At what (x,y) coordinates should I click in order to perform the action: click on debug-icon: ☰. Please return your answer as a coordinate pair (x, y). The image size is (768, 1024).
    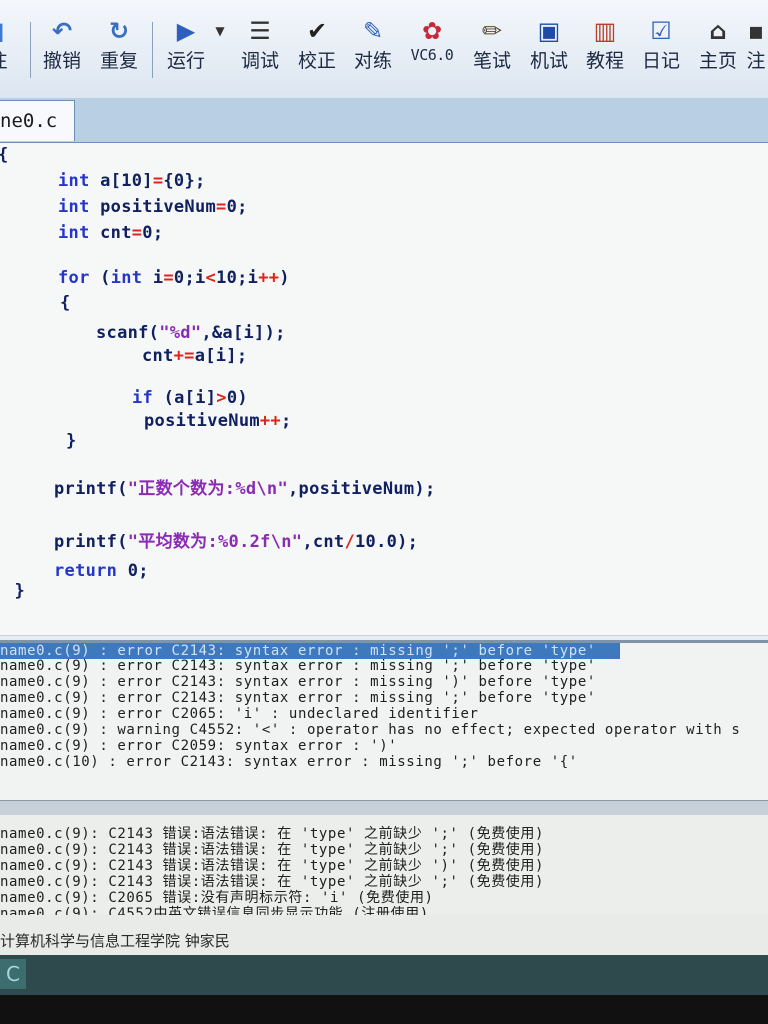
    Looking at the image, I should click on (260, 31).